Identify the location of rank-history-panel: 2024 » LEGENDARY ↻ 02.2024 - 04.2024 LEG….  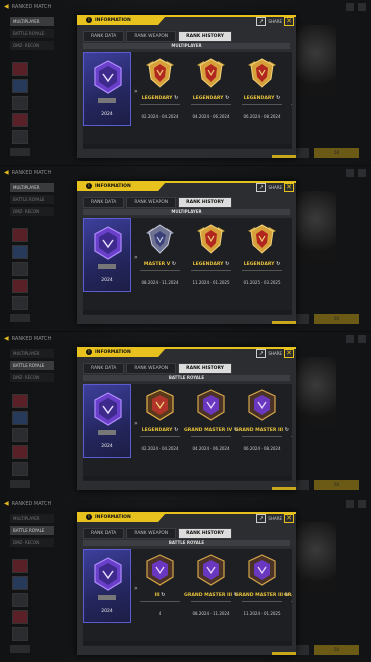
(187, 100).